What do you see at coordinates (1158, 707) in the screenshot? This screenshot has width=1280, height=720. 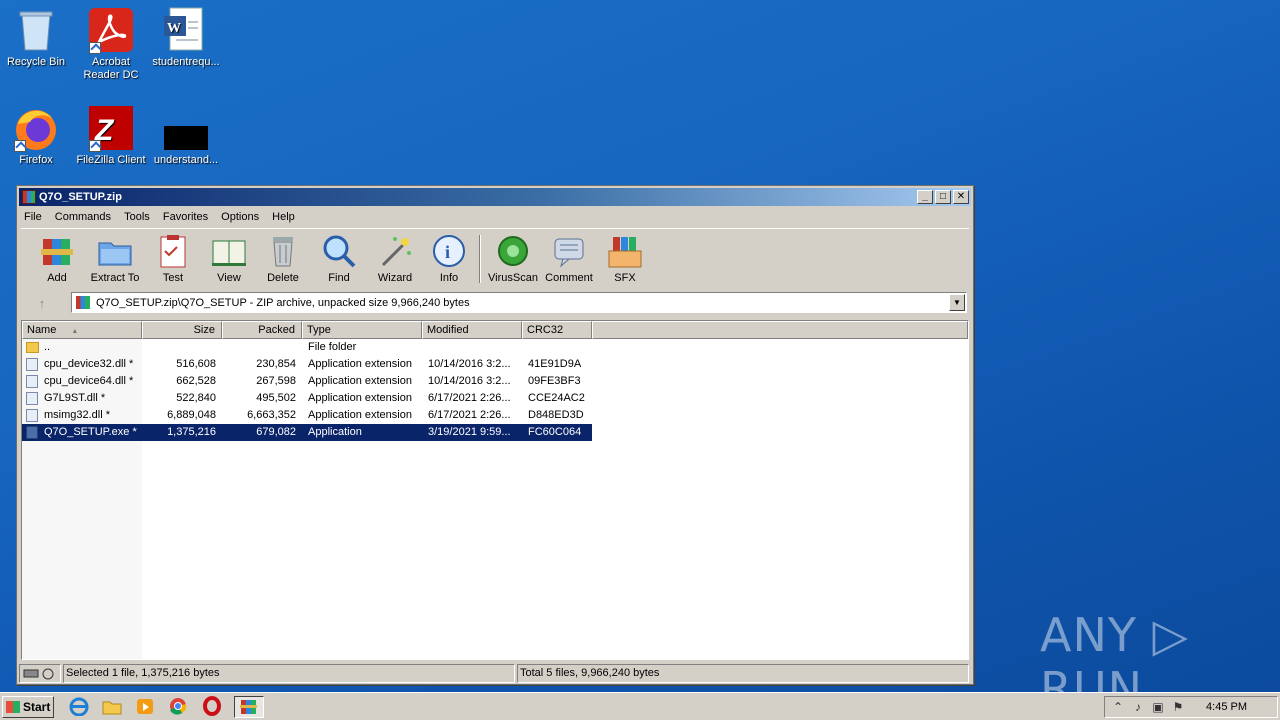 I see `network-icon: ▣` at bounding box center [1158, 707].